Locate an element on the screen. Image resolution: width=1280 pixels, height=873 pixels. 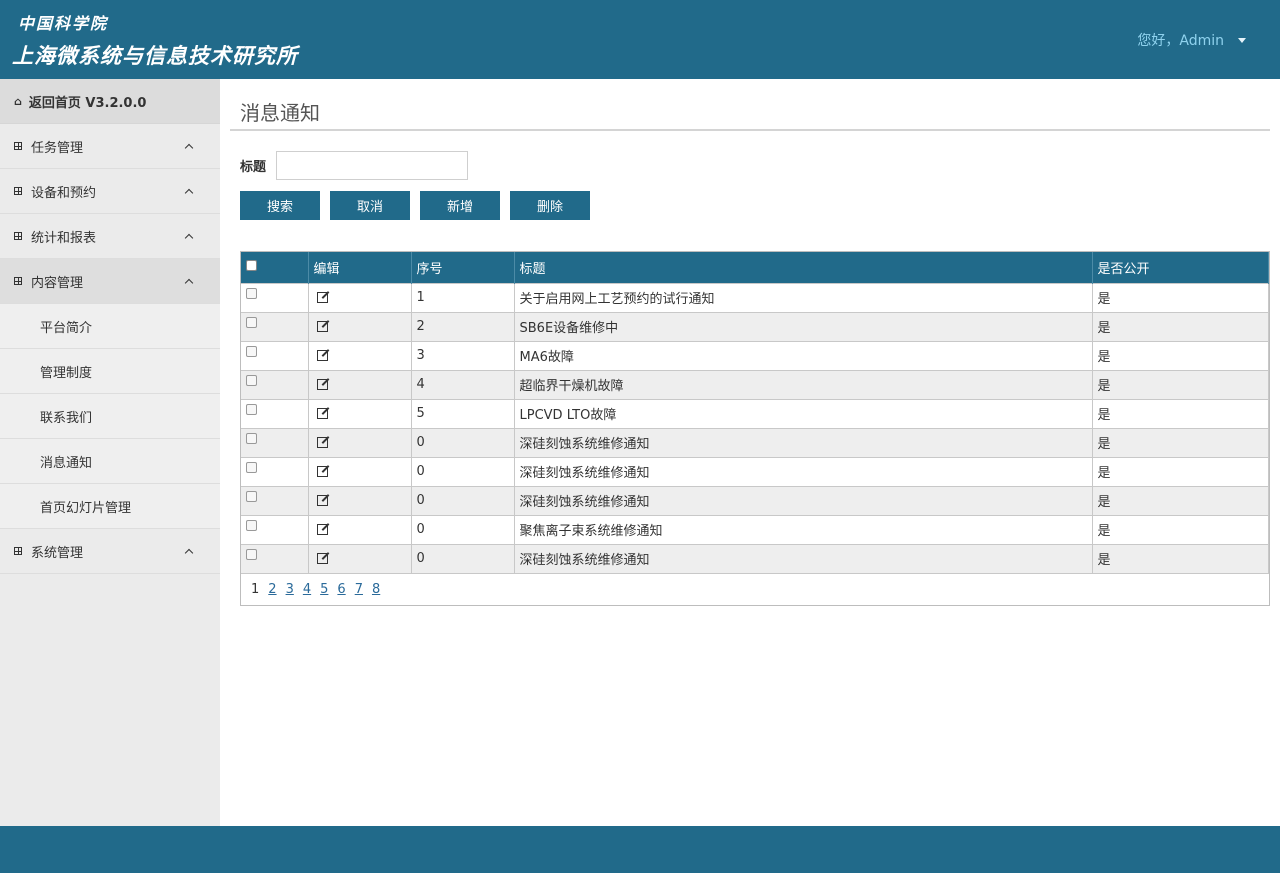
pagination: 1 2 3 4 5 6 7 8 is located at coordinates (755, 589).